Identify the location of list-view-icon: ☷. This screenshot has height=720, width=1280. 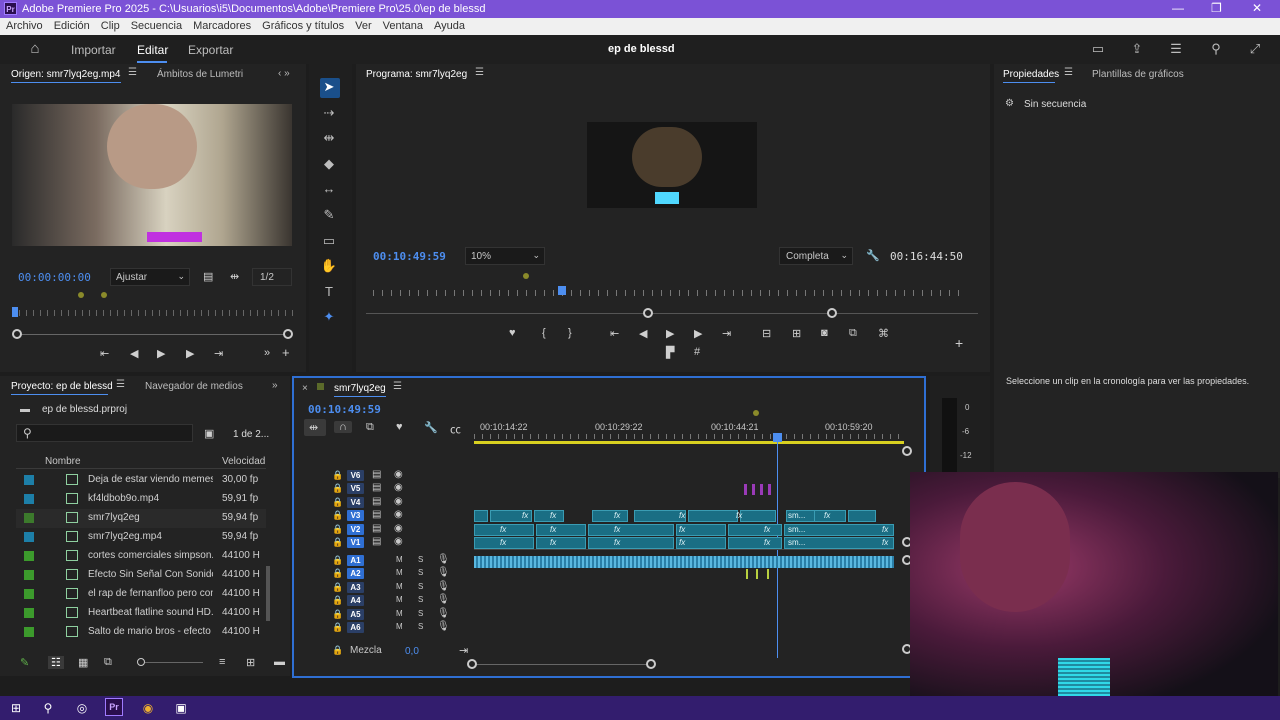
(56, 662).